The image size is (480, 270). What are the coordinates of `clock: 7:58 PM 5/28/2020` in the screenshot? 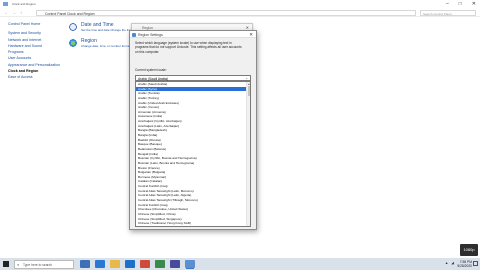 It's located at (464, 264).